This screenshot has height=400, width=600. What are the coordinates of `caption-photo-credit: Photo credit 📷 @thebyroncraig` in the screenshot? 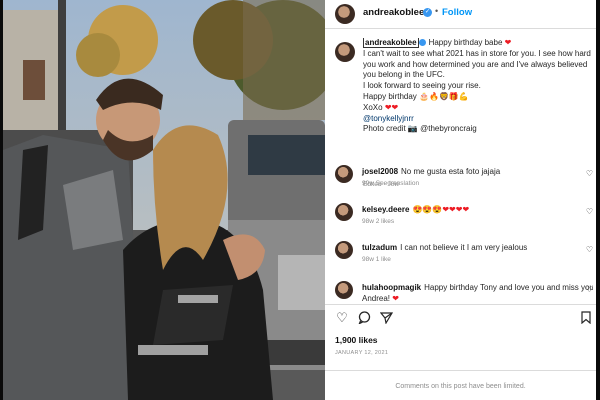 It's located at (420, 129).